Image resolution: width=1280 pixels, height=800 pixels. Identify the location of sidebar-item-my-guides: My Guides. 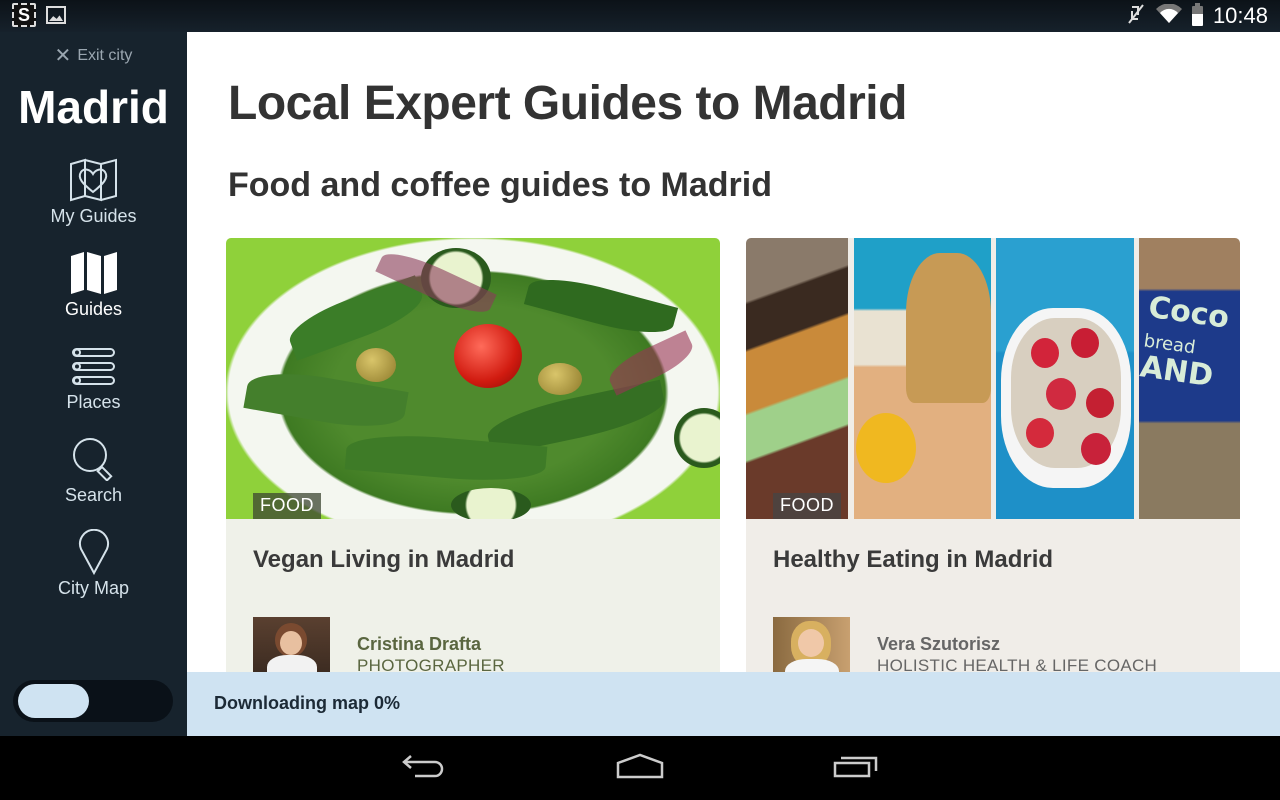
(93, 202).